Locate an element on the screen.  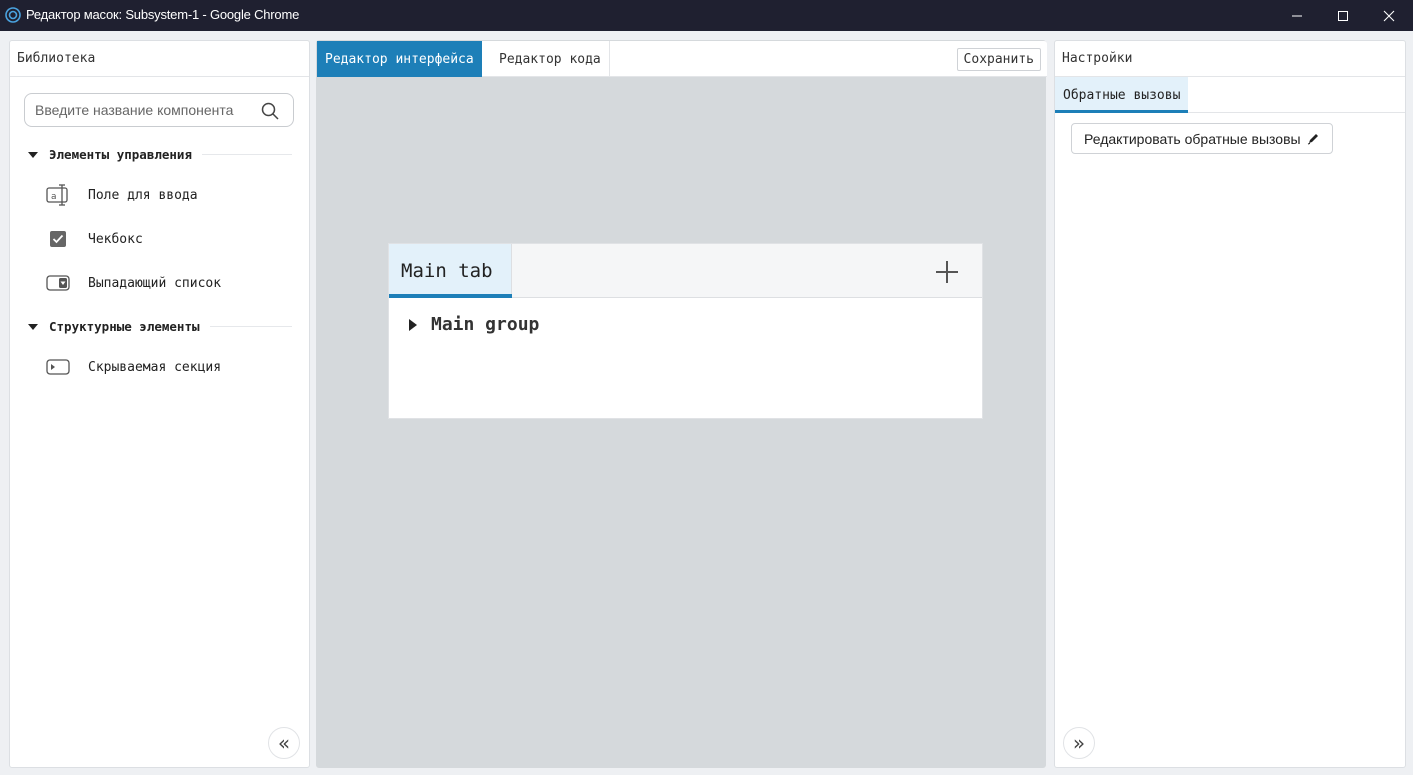
checkbox-icon is located at coordinates (58, 239).